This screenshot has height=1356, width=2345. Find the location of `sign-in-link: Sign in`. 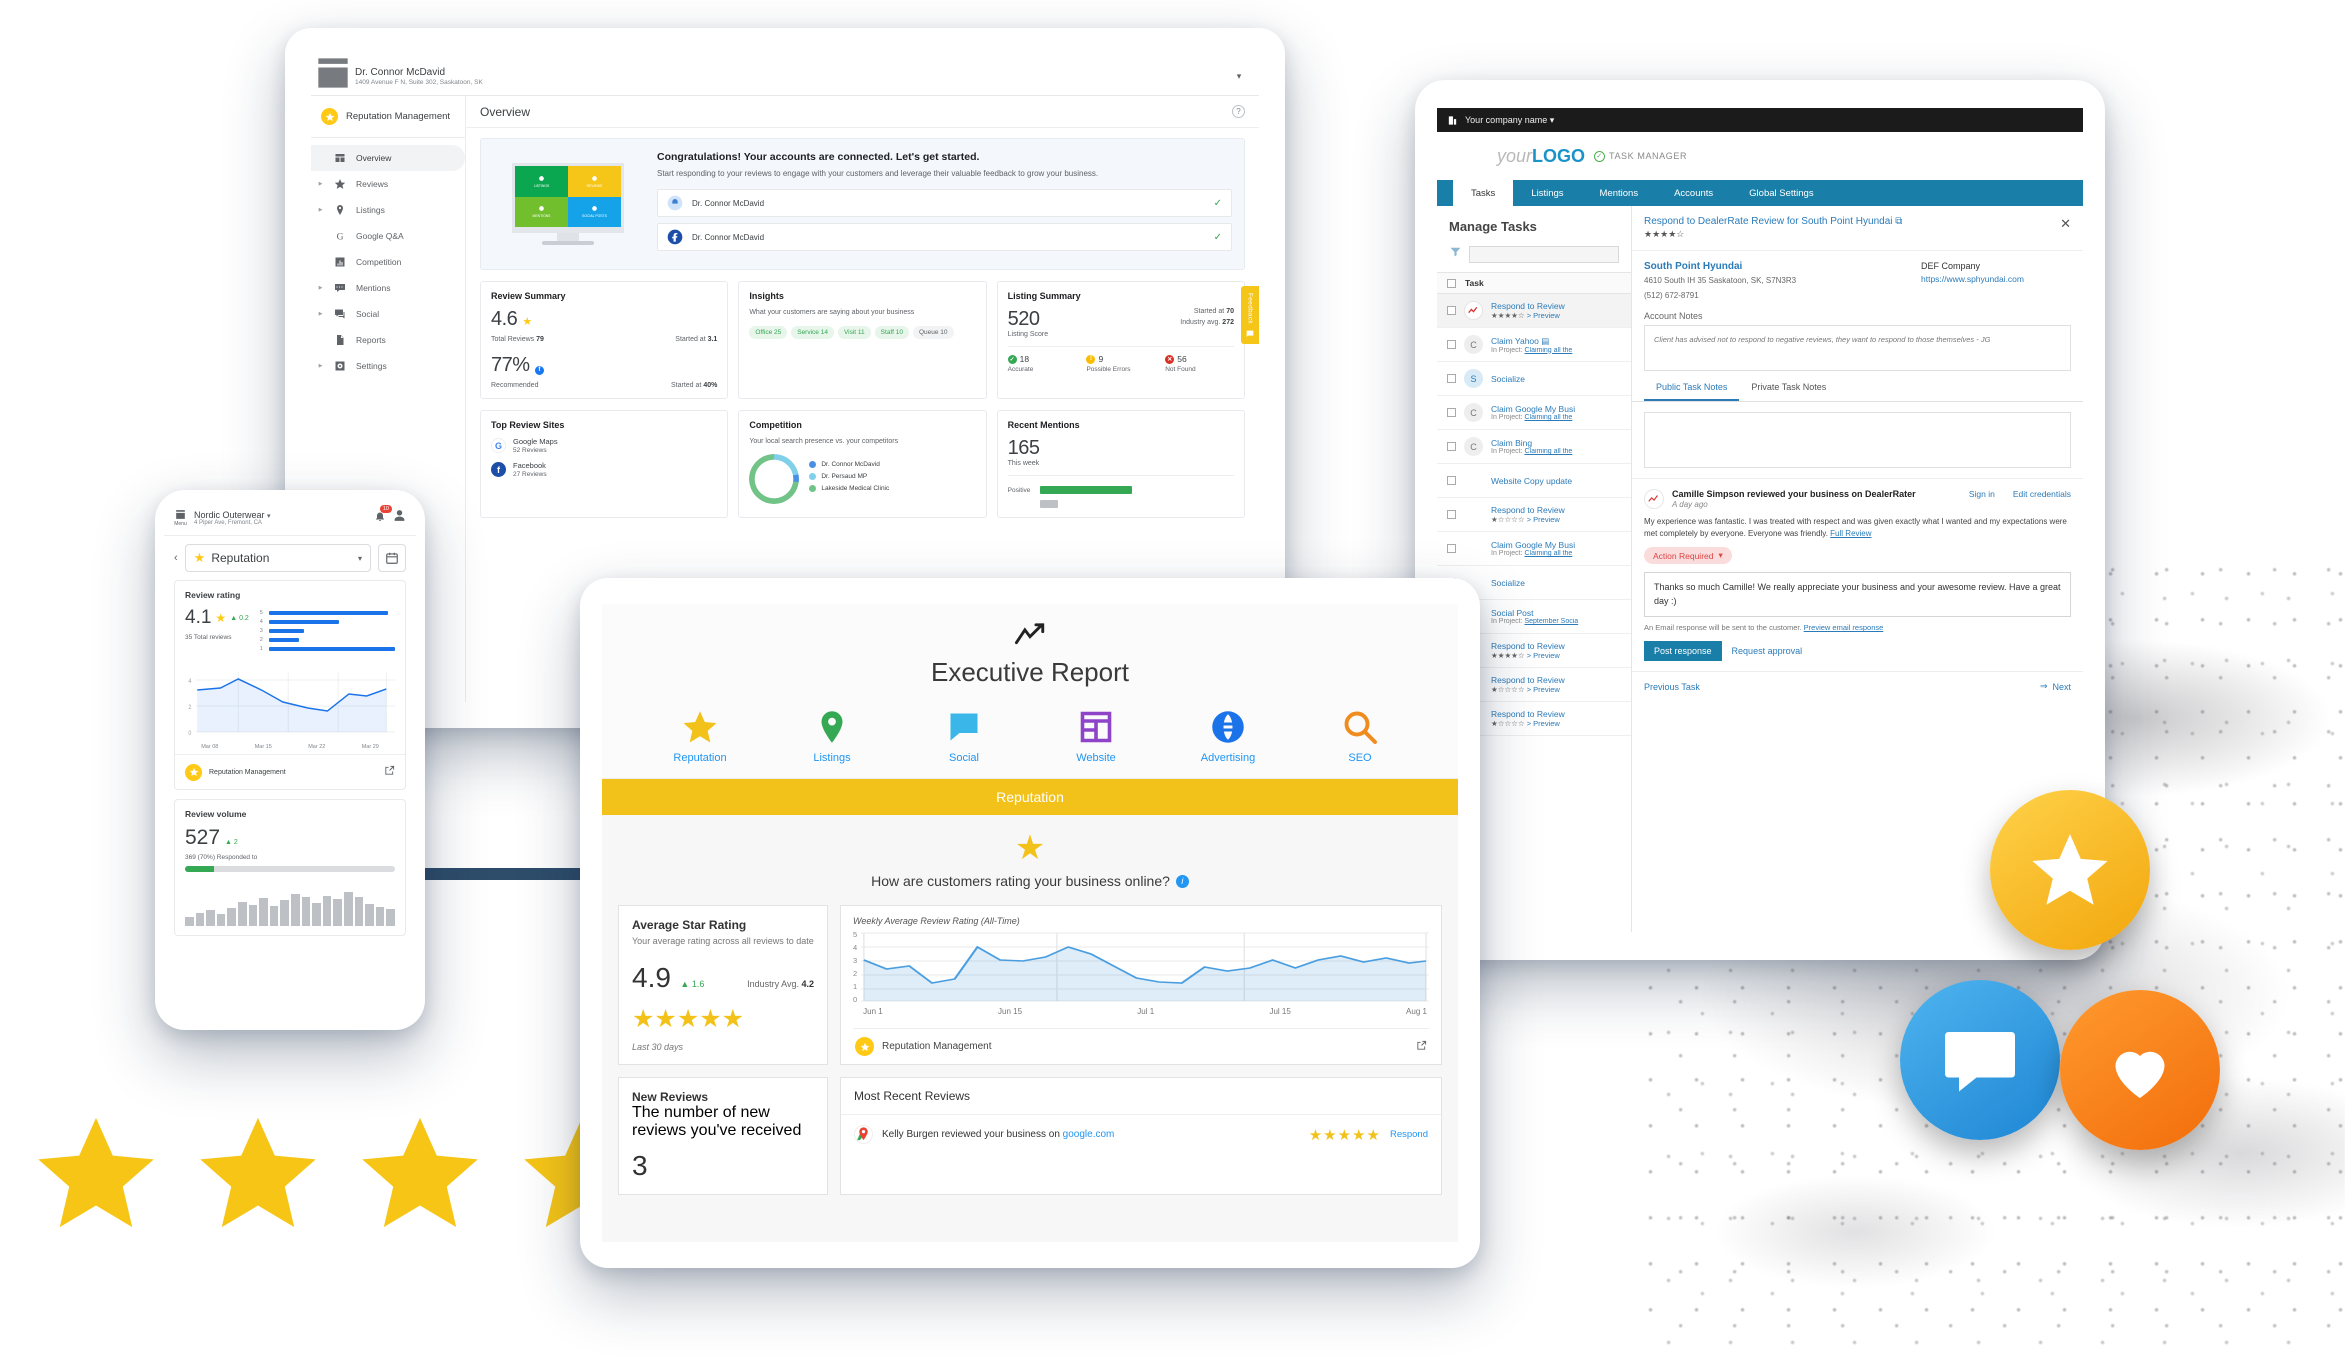

sign-in-link: Sign in is located at coordinates (1982, 494).